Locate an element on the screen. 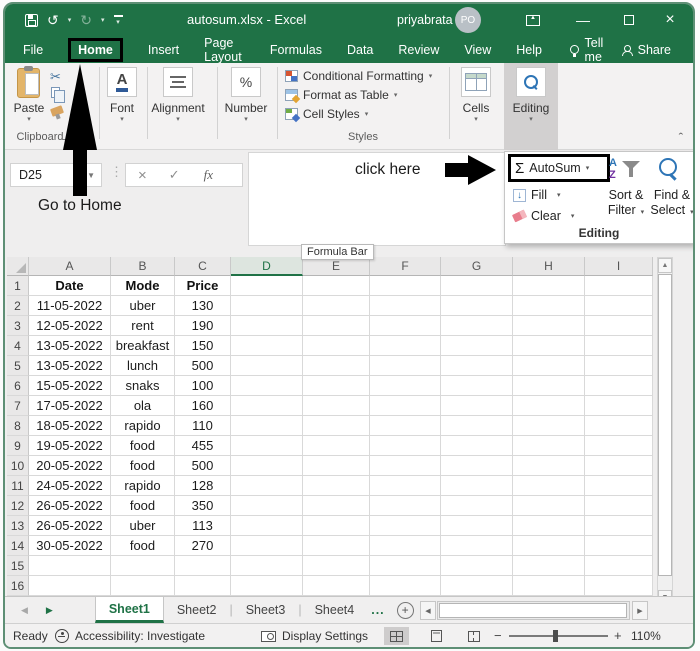  find-select-button: Find & Select ▾ is located at coordinates (670, 204).